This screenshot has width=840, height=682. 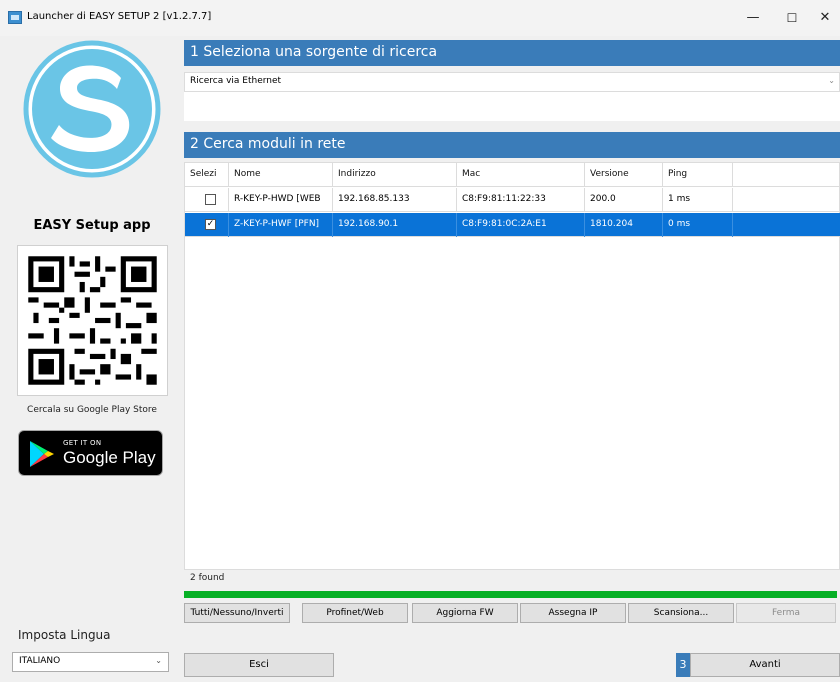 What do you see at coordinates (119, 16) in the screenshot?
I see `window-title: Launcher di EASY SETUP 2 [v1.2.7.7]` at bounding box center [119, 16].